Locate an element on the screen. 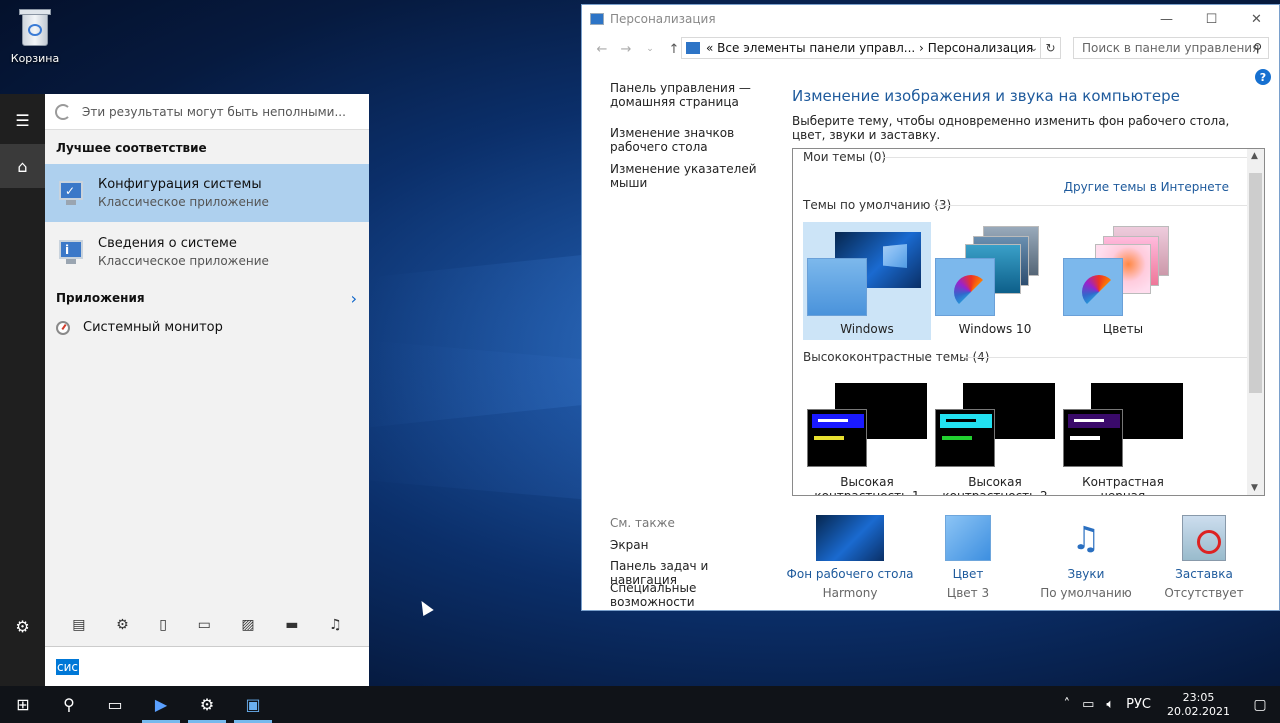  default-themes-title: Темы по умолчанию (3) is located at coordinates (877, 205).